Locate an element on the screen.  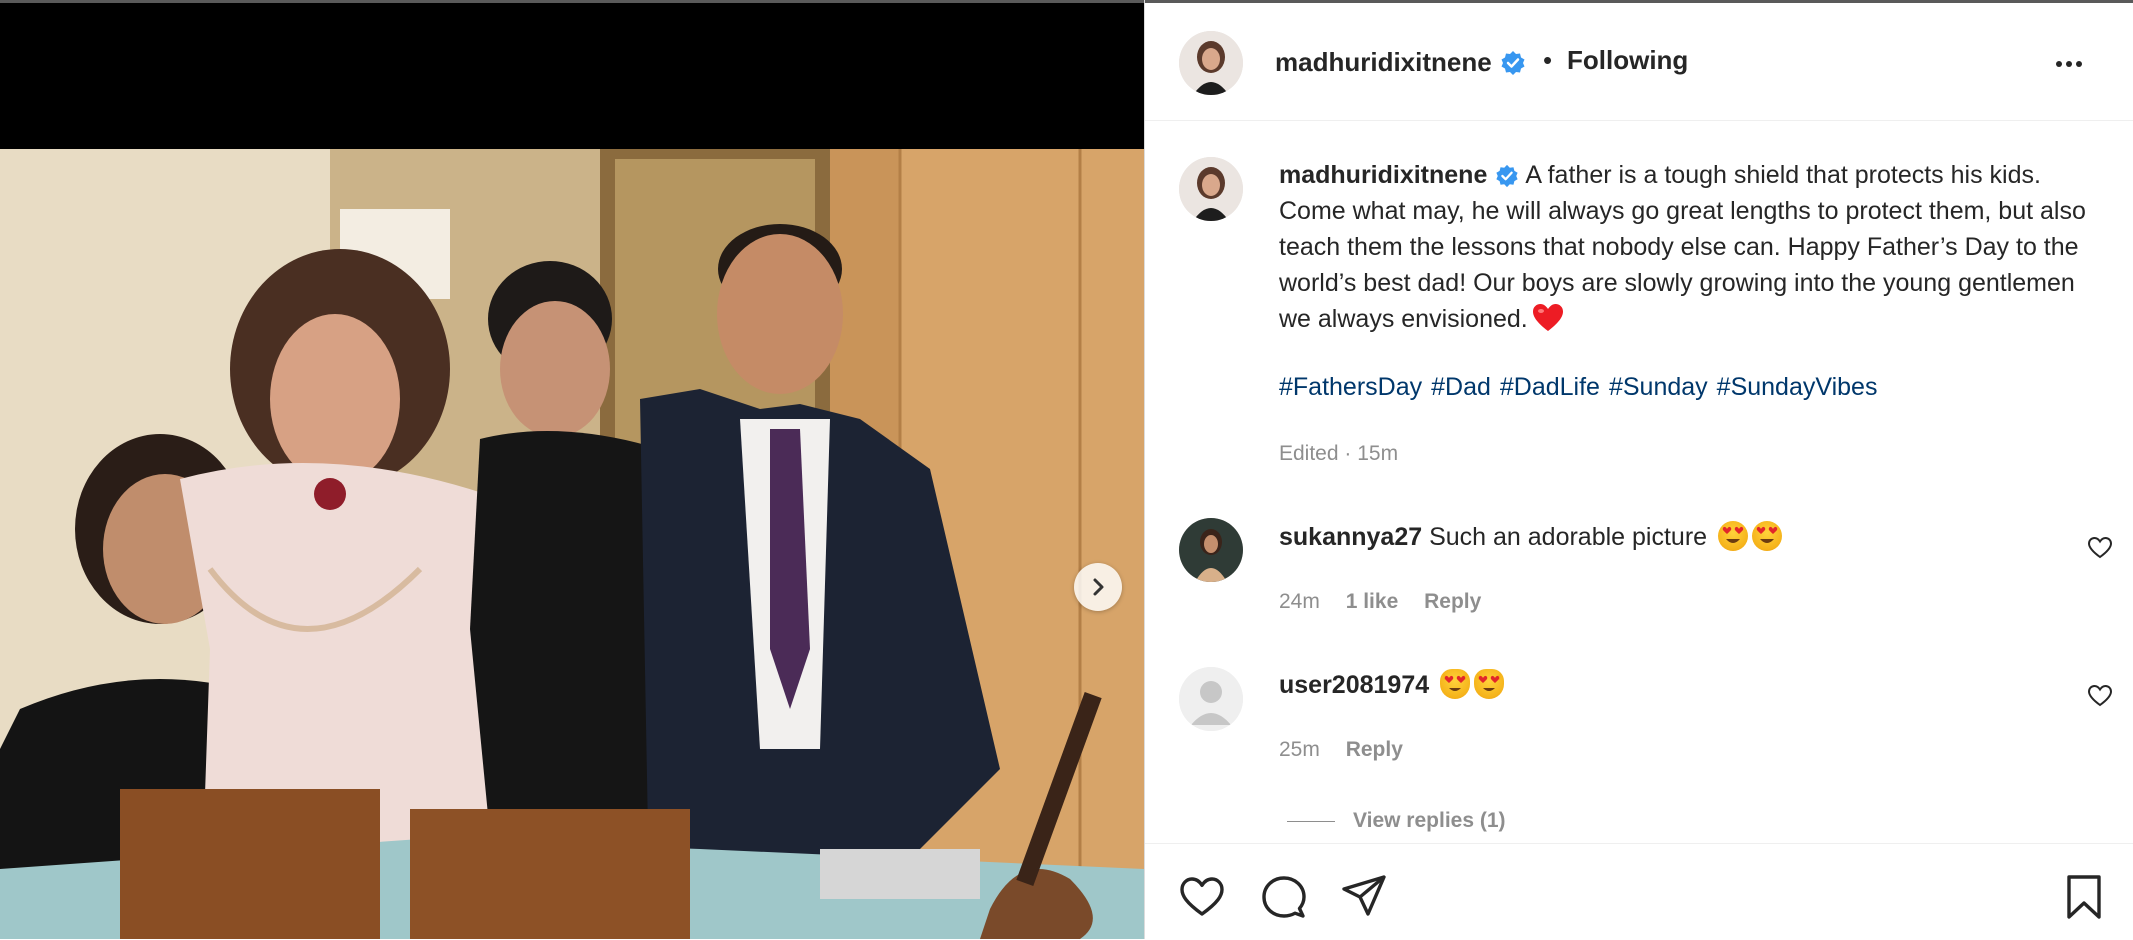
view-replies-label: View replies (1) is located at coordinates (1429, 820).